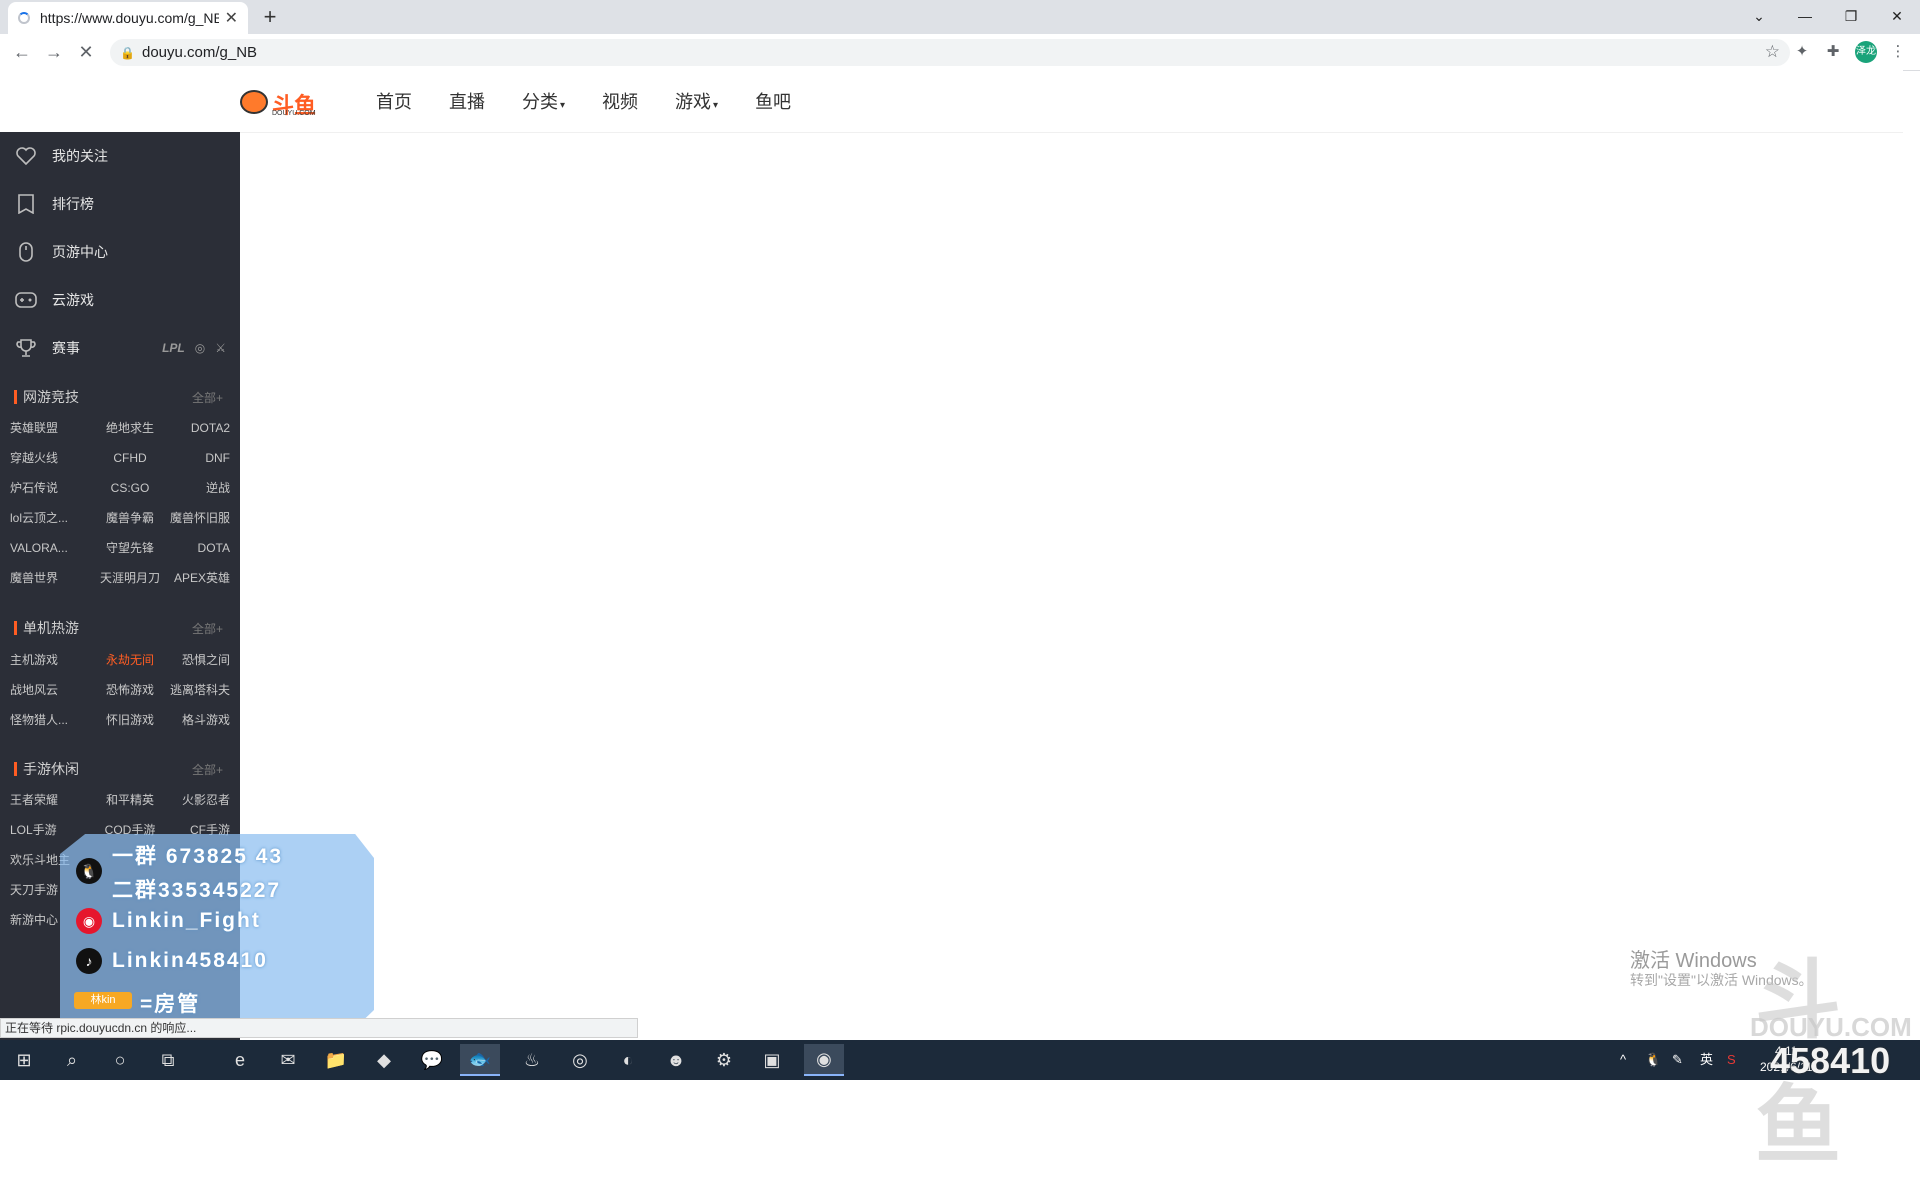 The image size is (1920, 1180). What do you see at coordinates (772, 1060) in the screenshot?
I see `app-icon: ▣` at bounding box center [772, 1060].